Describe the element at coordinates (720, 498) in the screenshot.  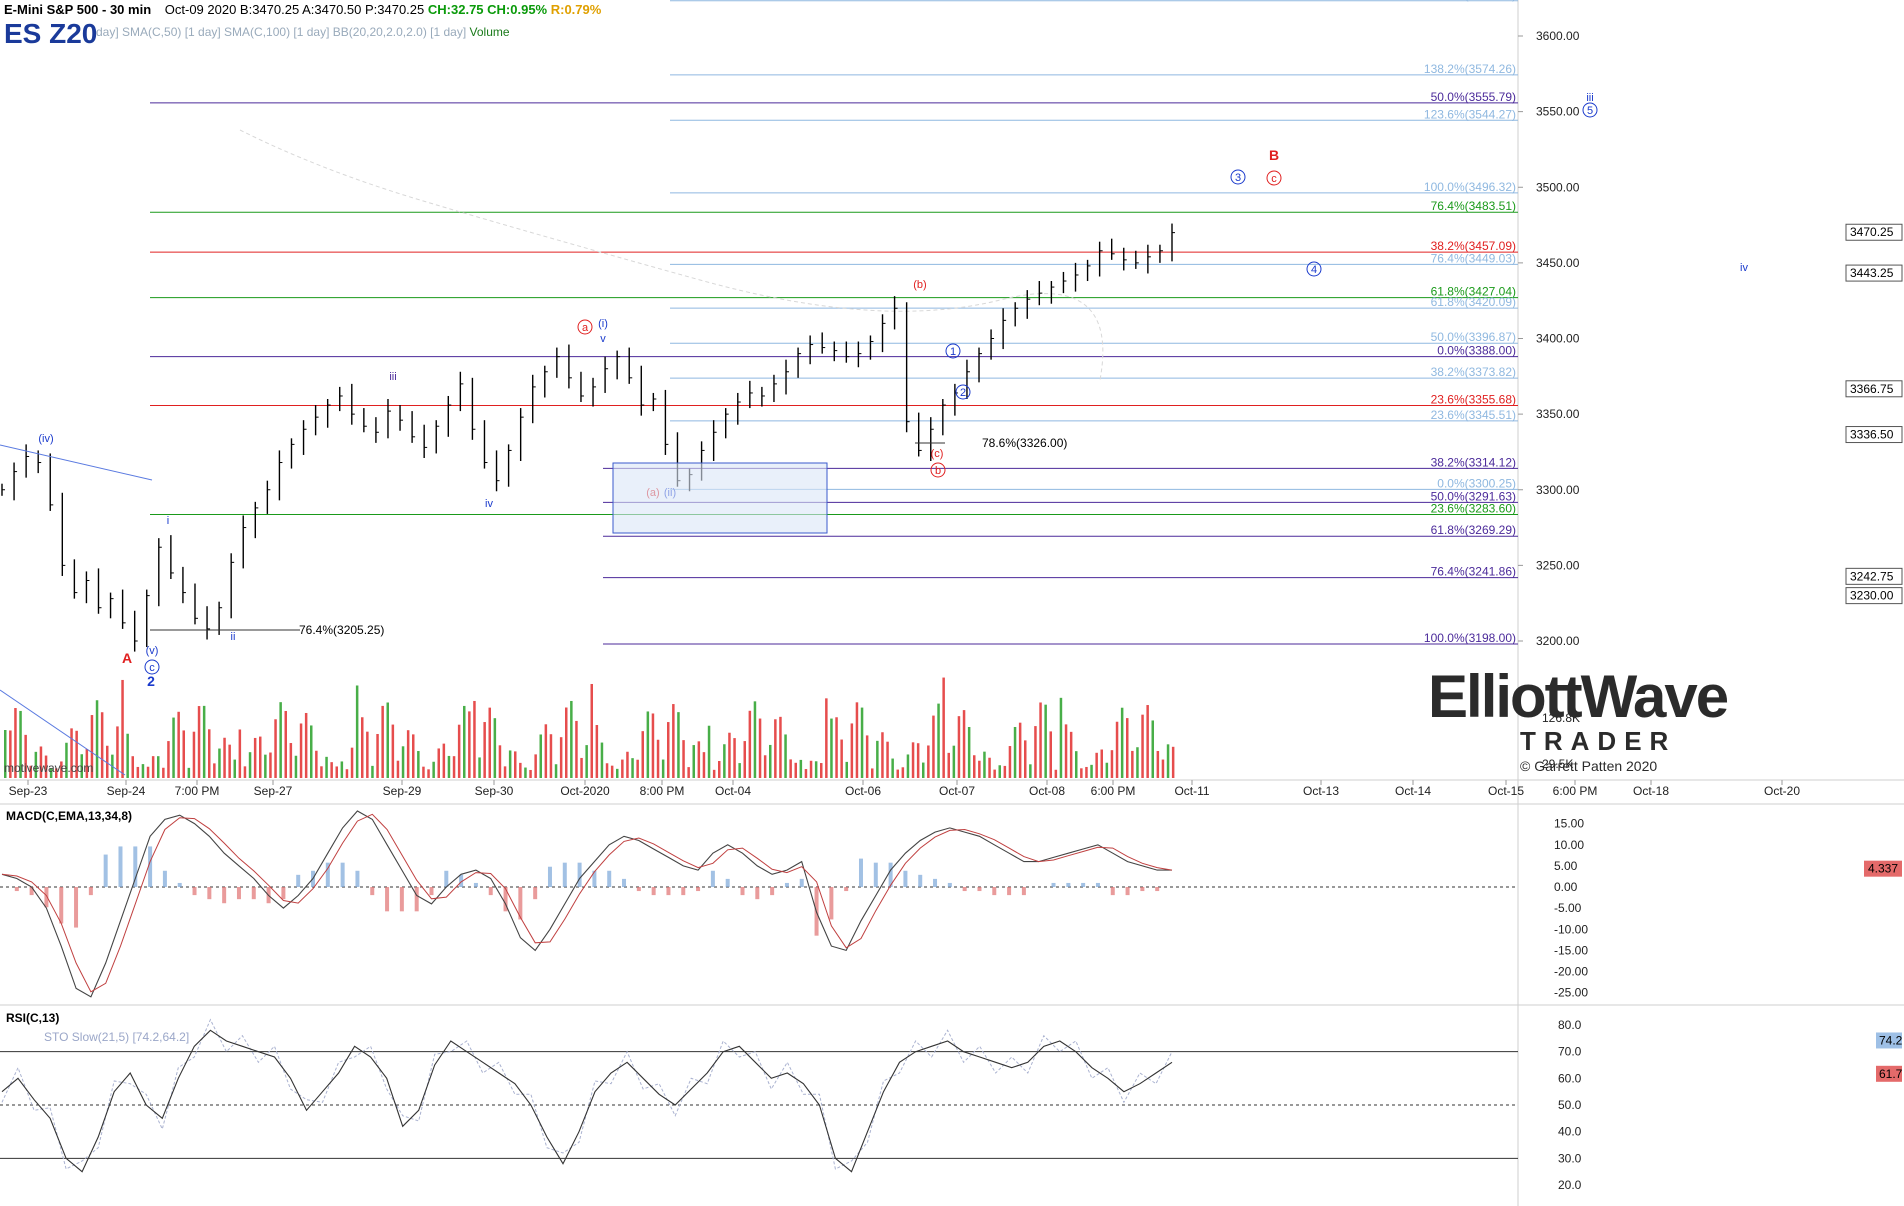
I see `target-box` at that location.